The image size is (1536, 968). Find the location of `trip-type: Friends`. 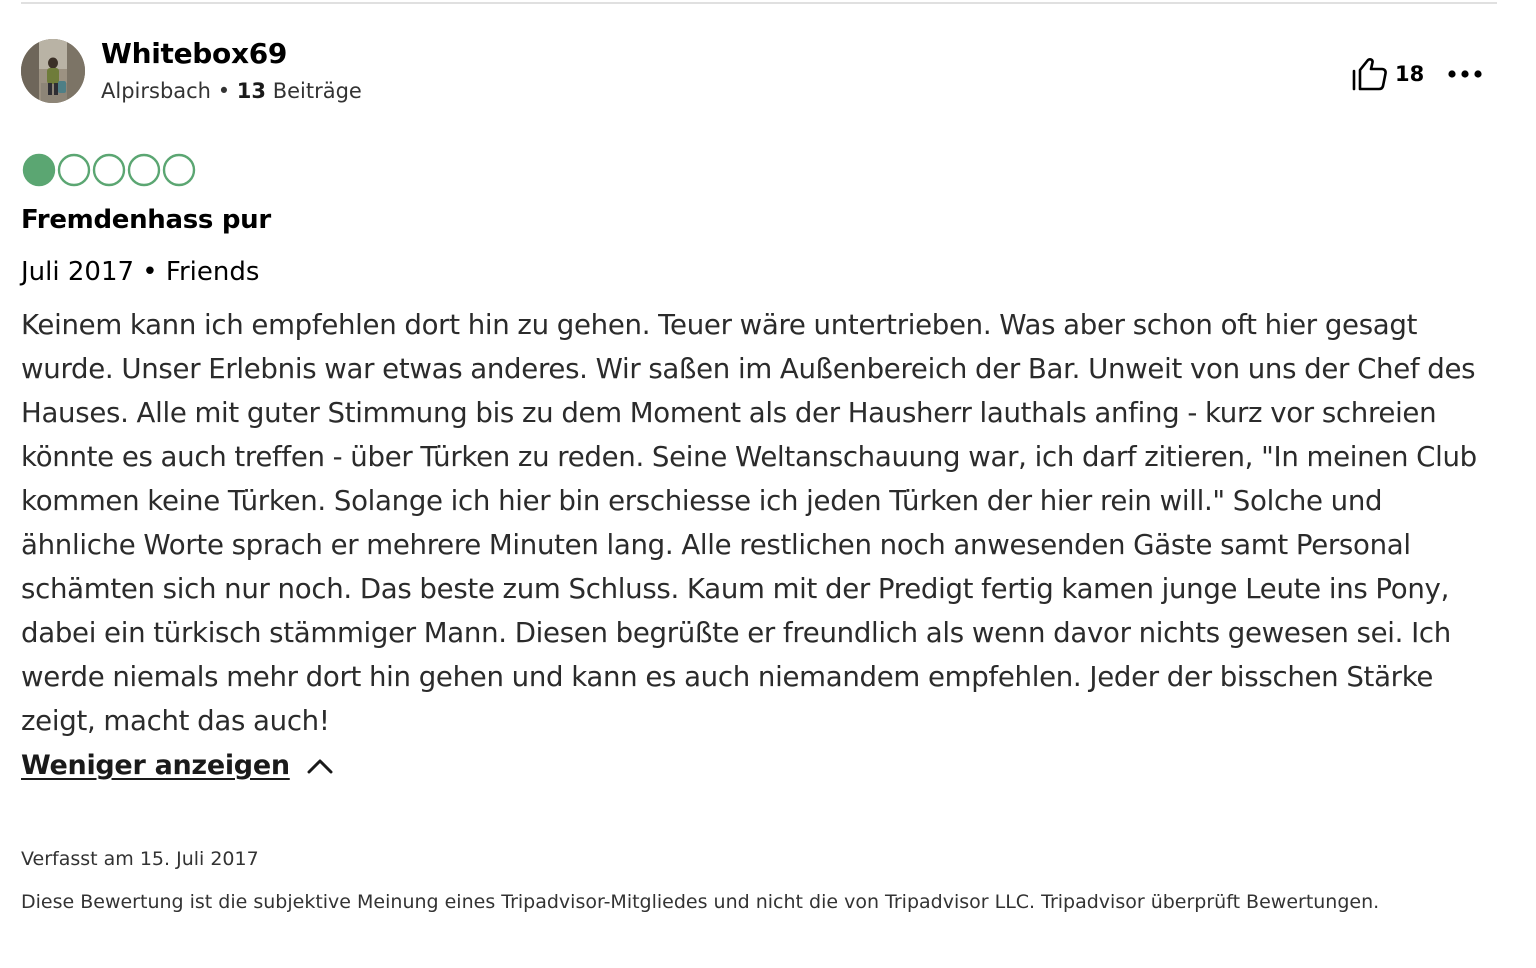

trip-type: Friends is located at coordinates (212, 272).